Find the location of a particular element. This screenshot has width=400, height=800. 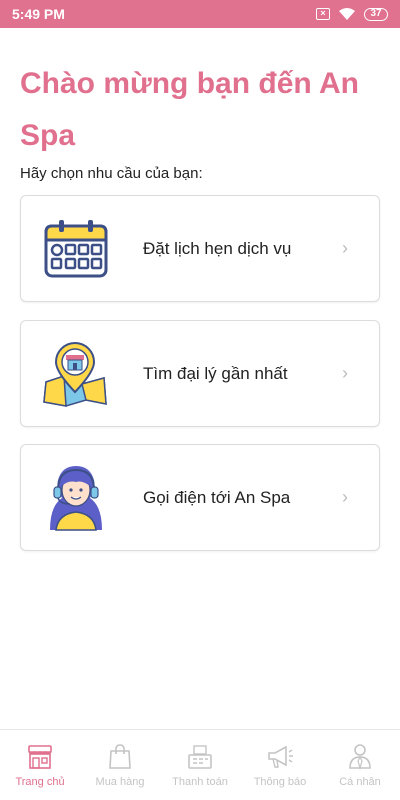

person-icon is located at coordinates (360, 757).